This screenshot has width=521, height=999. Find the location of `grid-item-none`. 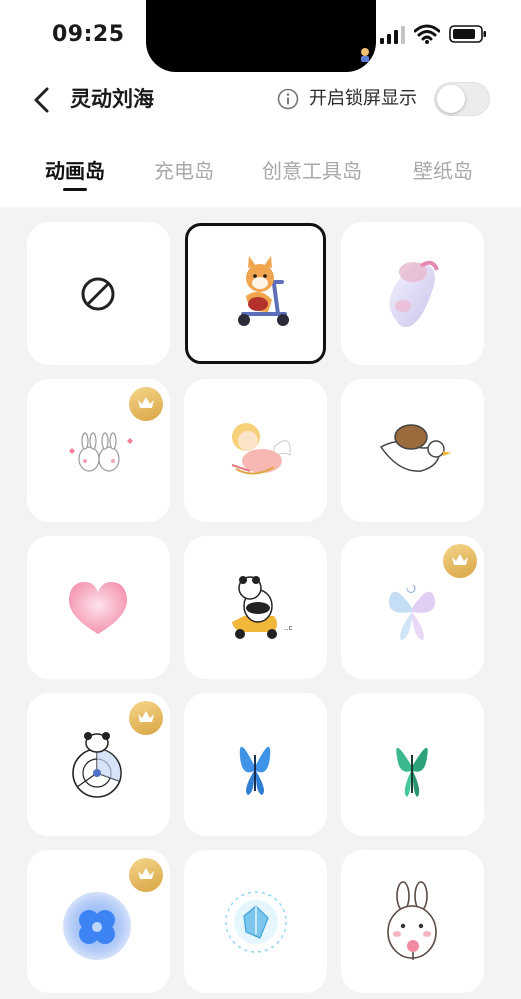

grid-item-none is located at coordinates (98, 293).